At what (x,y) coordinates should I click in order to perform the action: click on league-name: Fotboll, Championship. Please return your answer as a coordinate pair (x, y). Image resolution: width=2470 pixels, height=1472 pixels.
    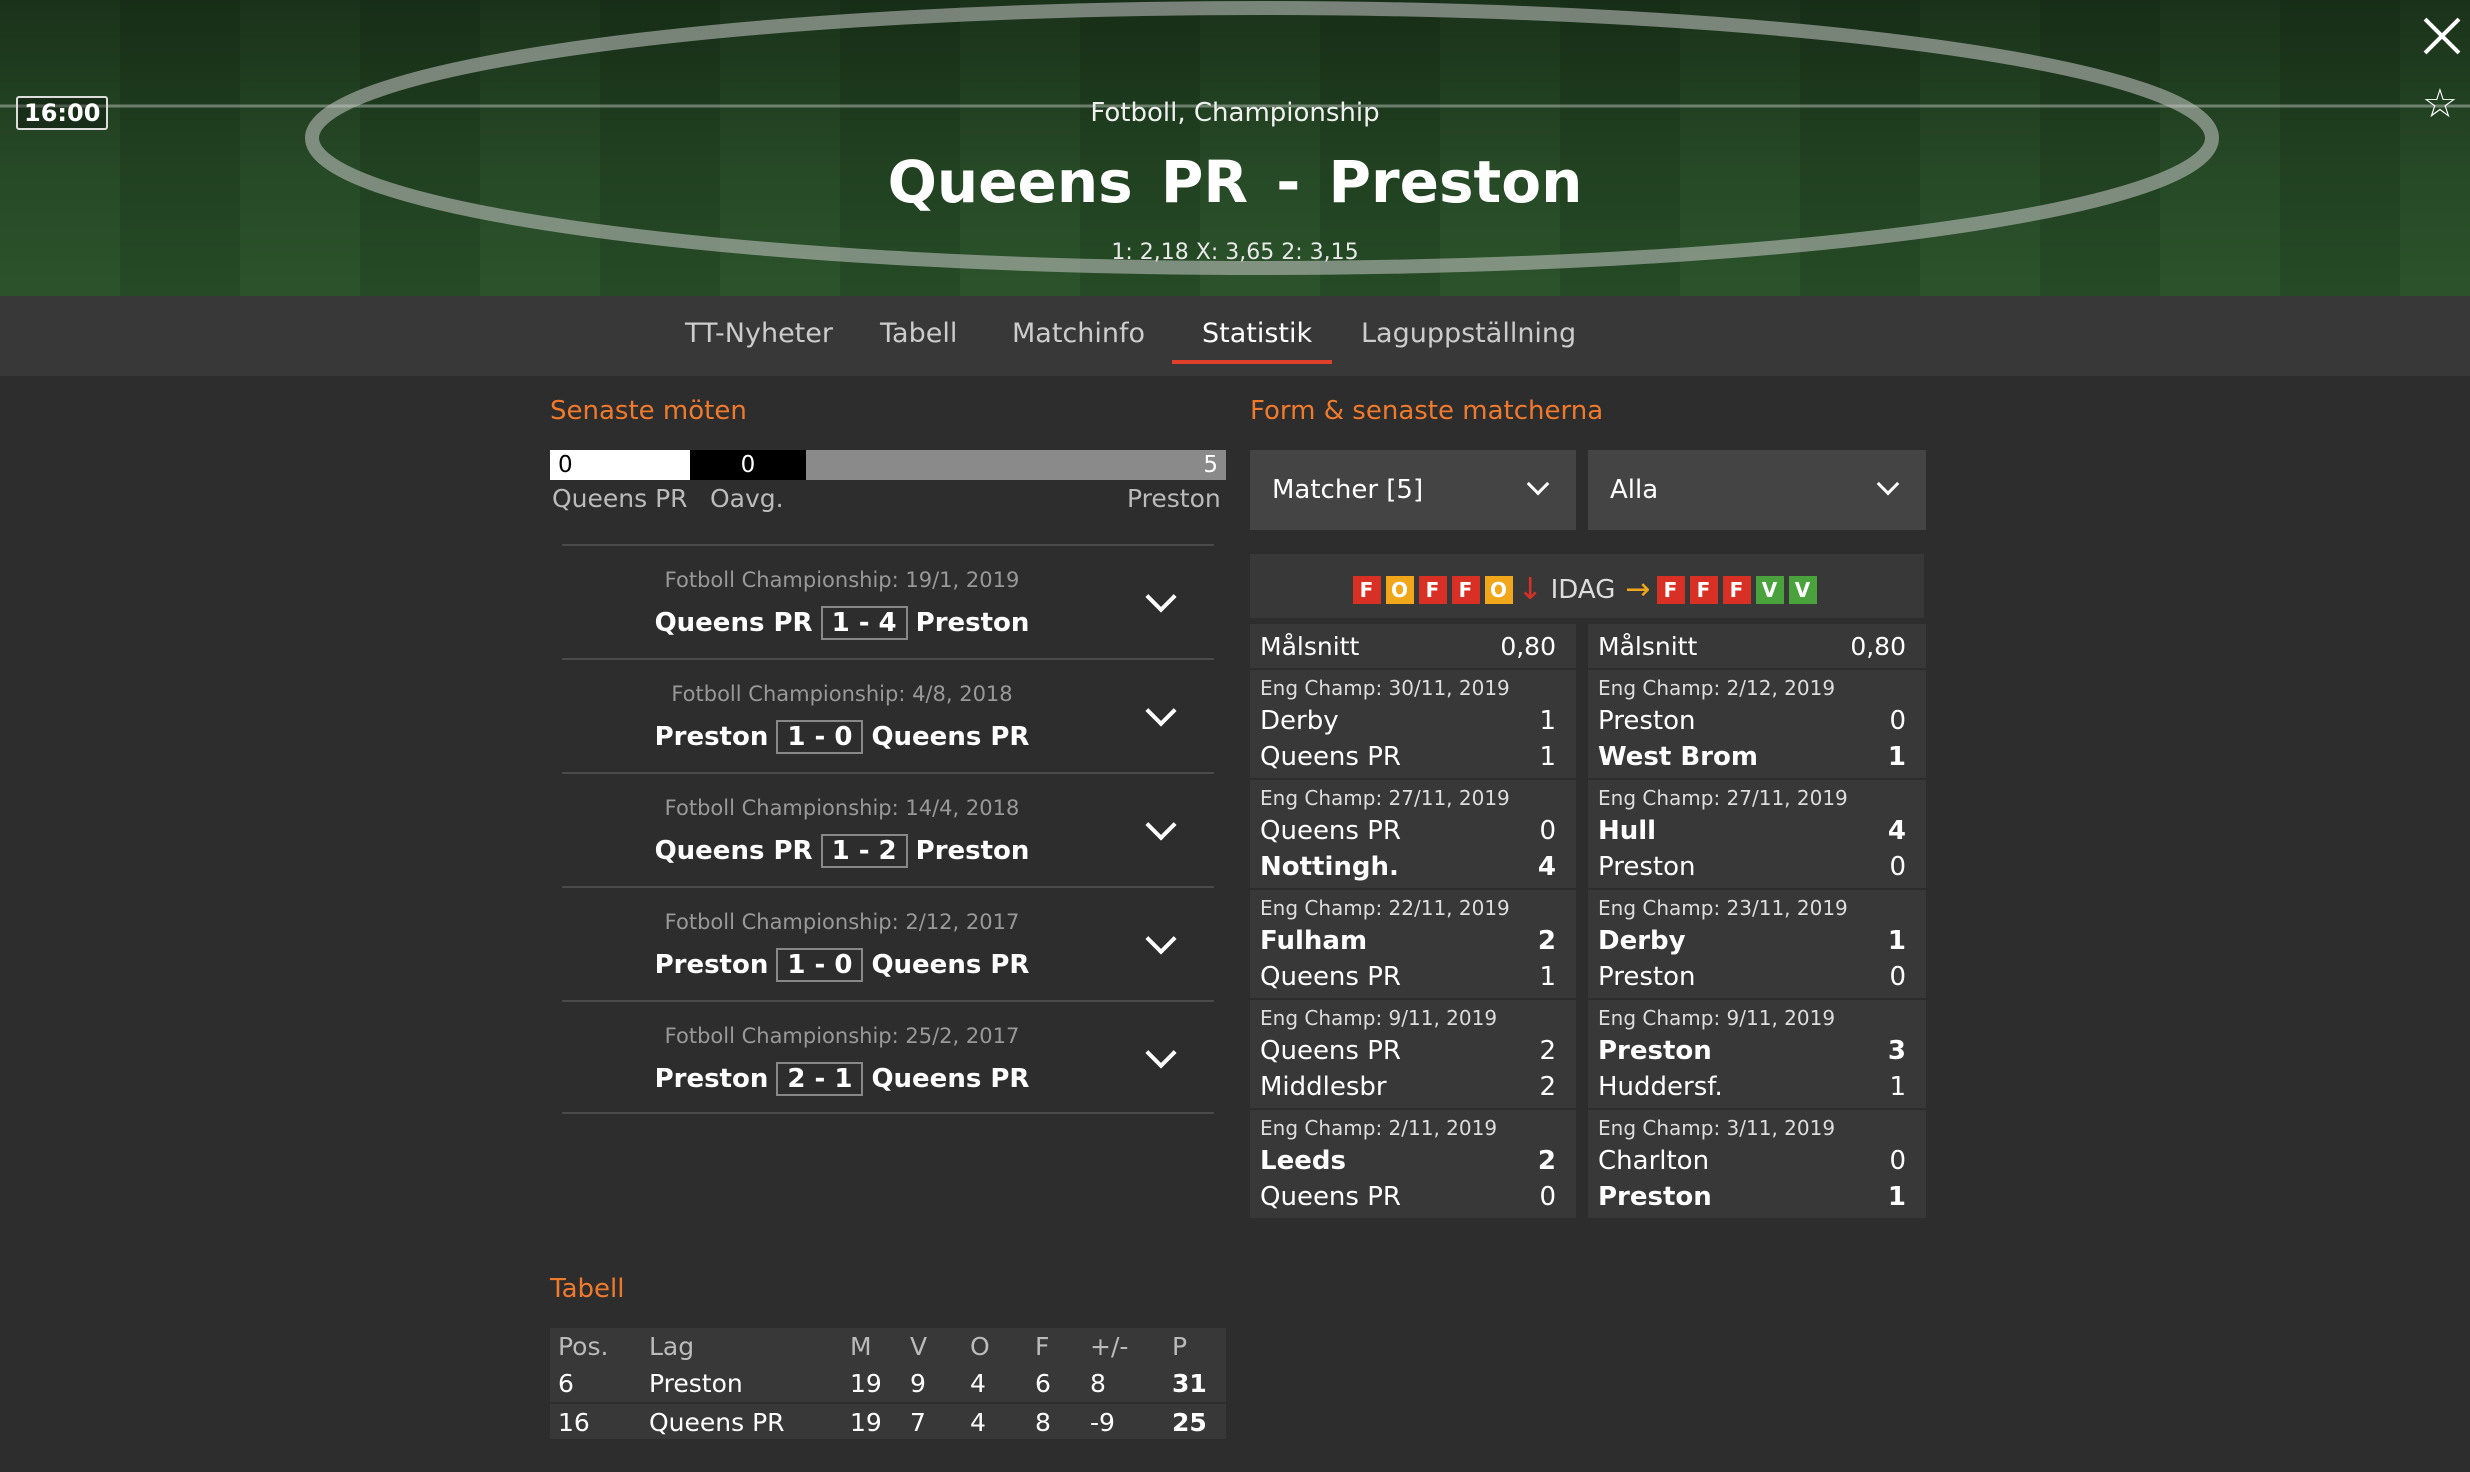
    Looking at the image, I should click on (1235, 113).